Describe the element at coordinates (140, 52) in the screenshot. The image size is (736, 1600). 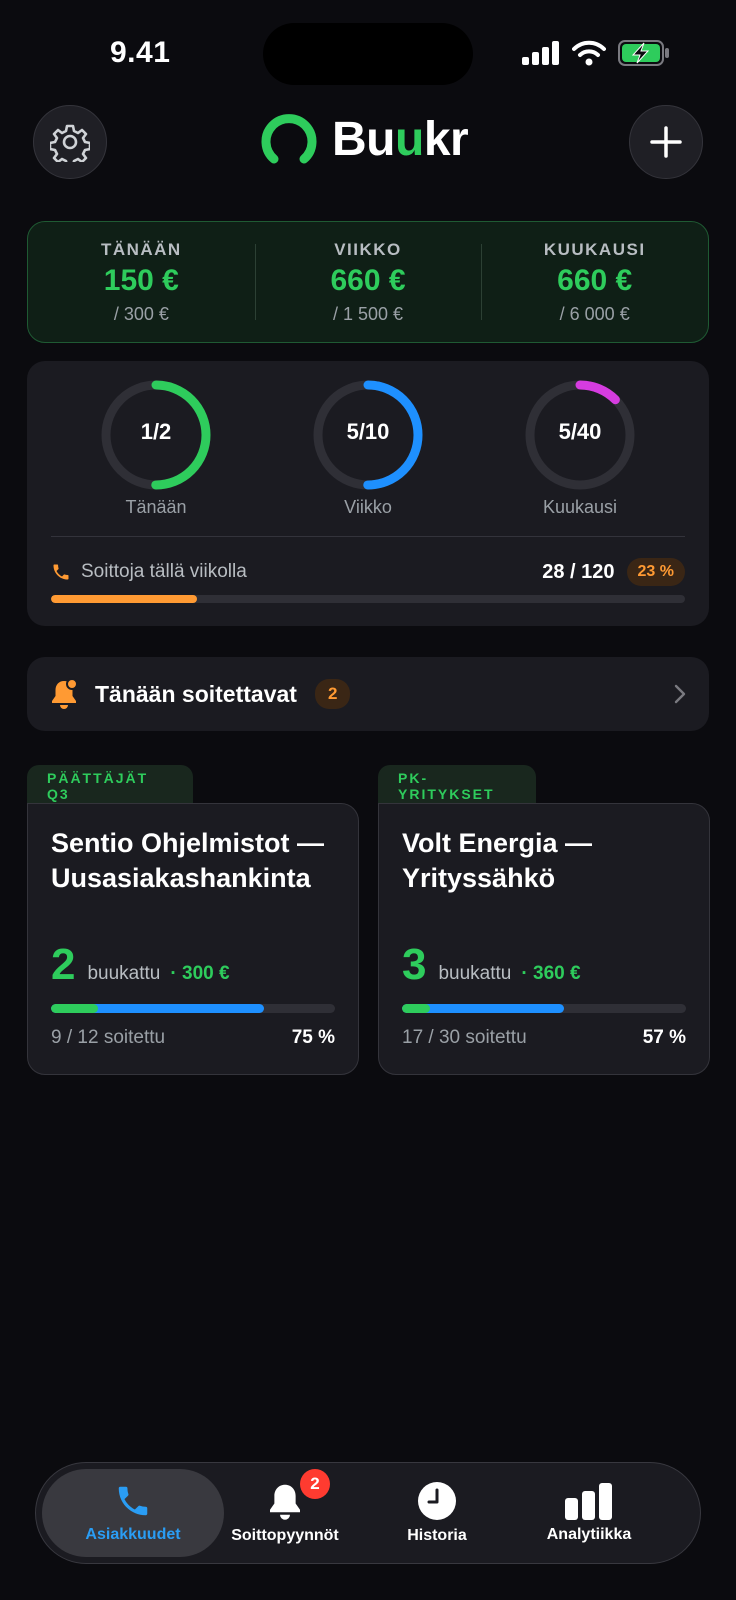
I see `status-time: 9.41` at that location.